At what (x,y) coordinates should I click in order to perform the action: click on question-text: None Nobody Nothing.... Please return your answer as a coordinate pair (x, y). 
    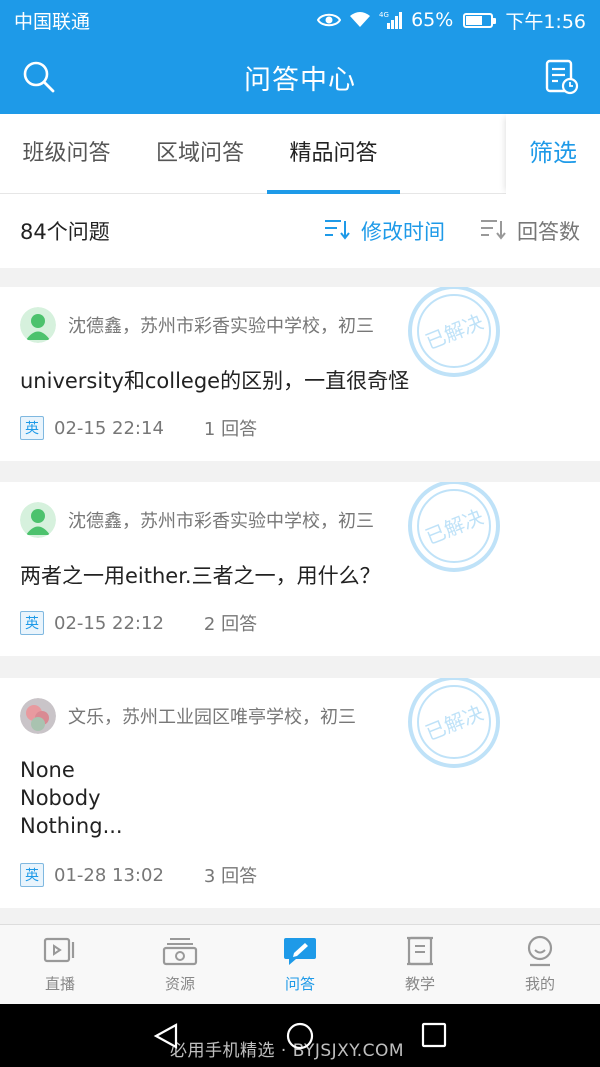
    Looking at the image, I should click on (71, 798).